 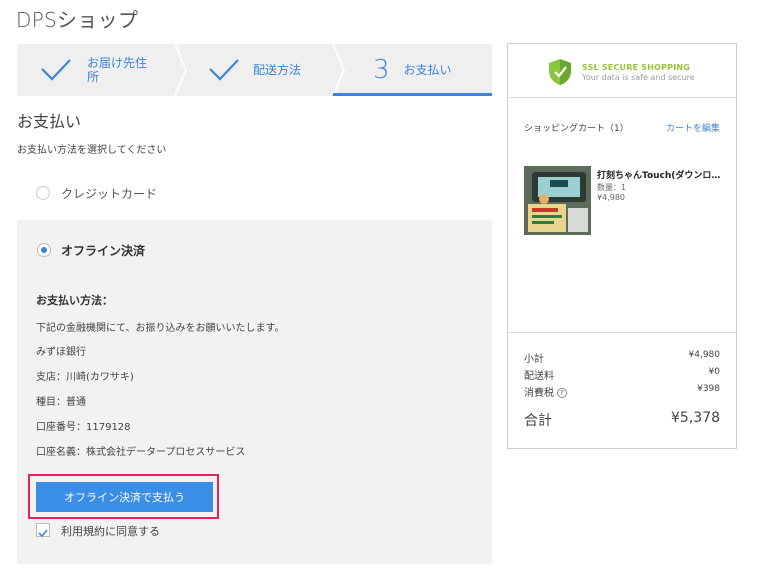 I want to click on offline-payment-label: オフライン決済, so click(x=103, y=250).